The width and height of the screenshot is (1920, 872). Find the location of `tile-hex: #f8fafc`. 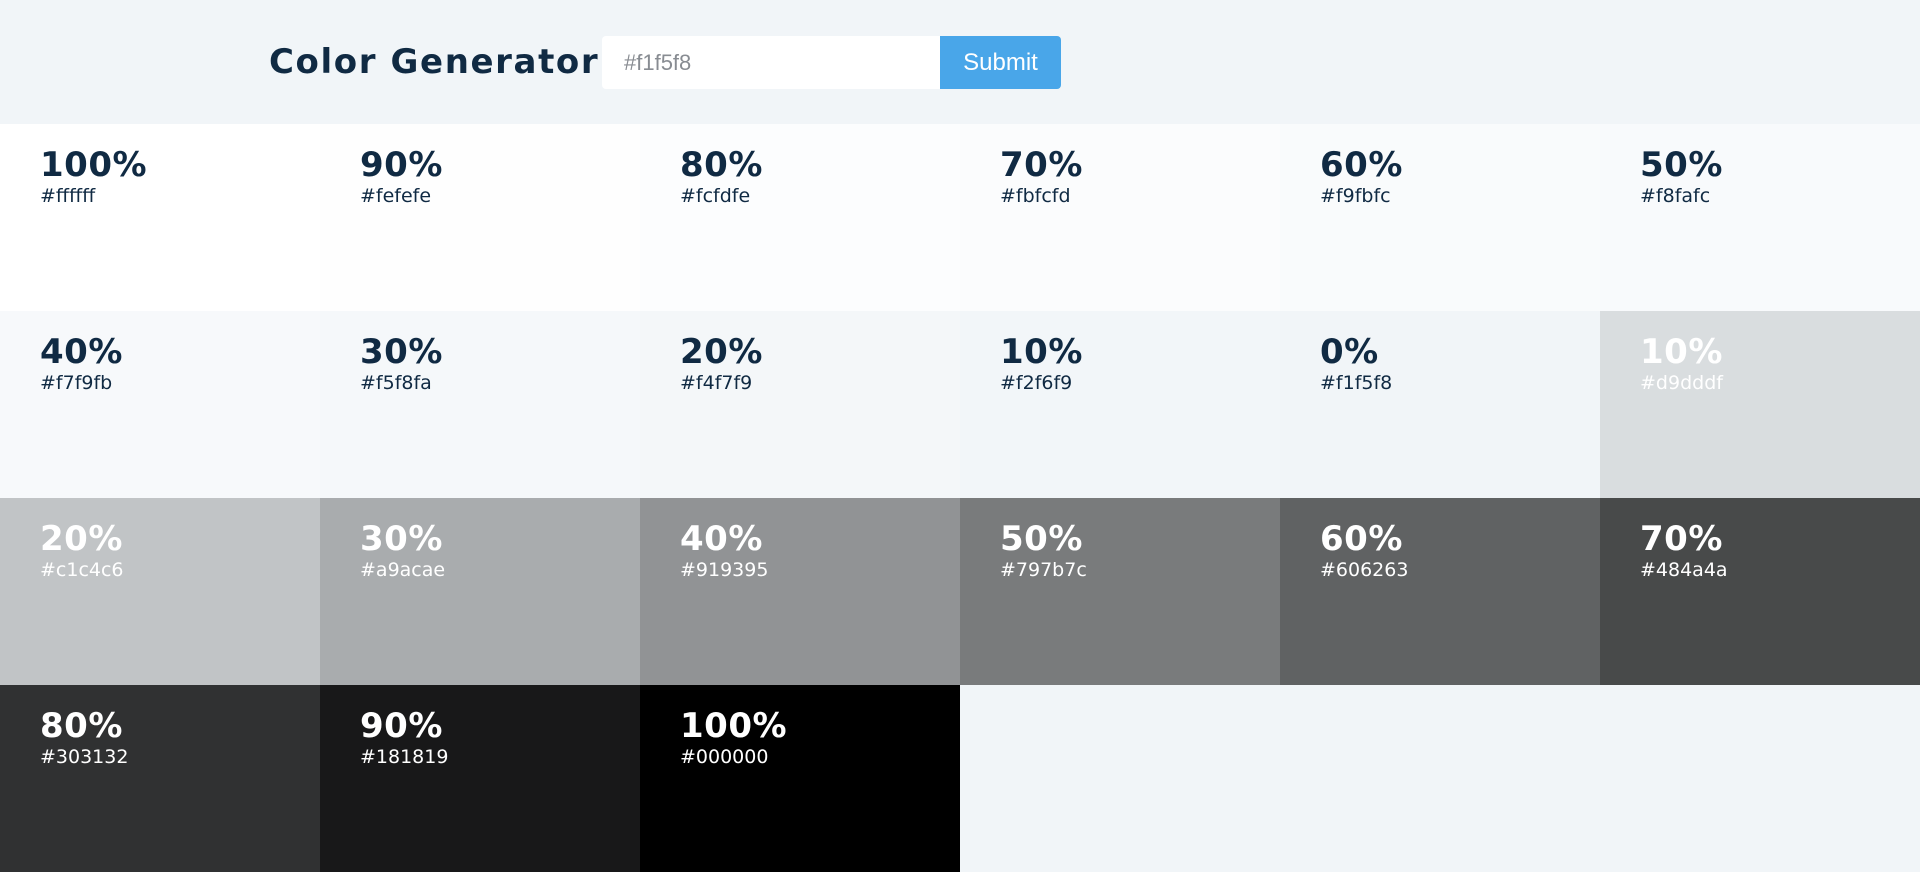

tile-hex: #f8fafc is located at coordinates (1675, 196).